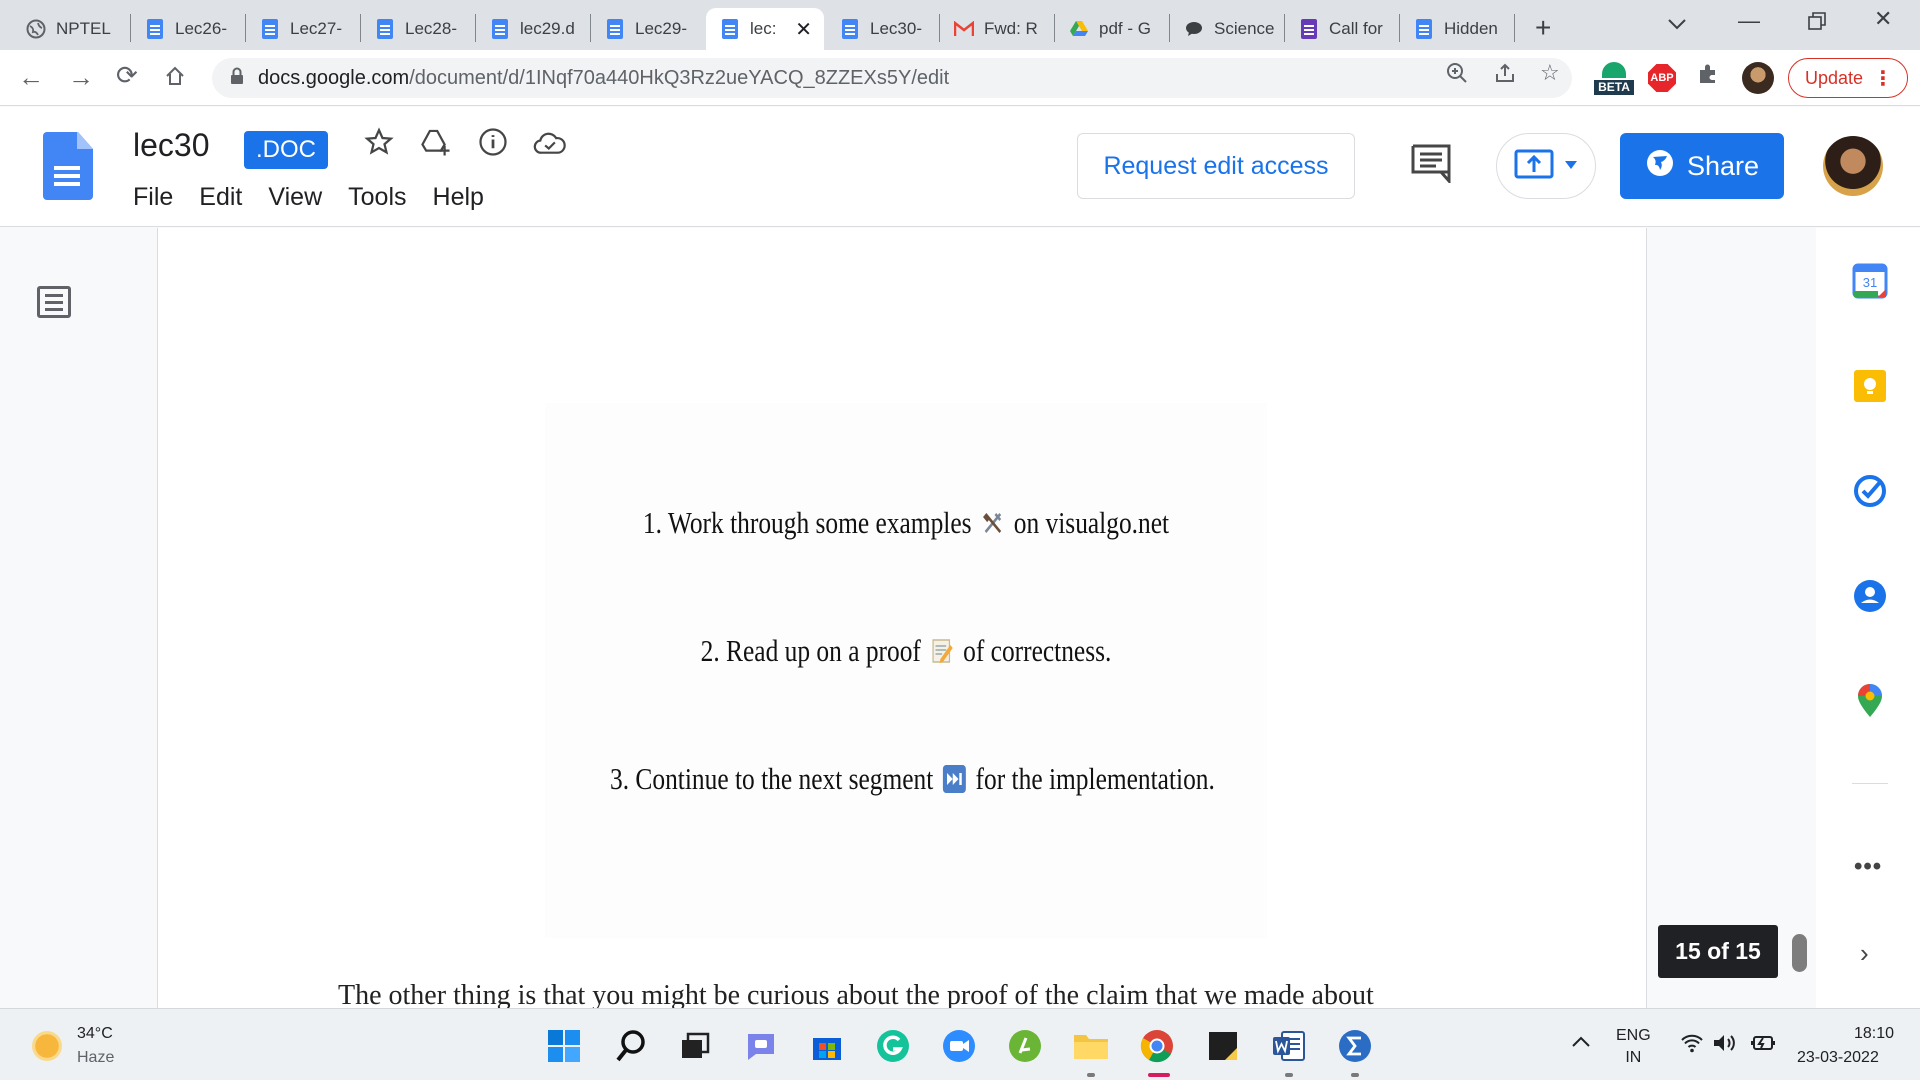  Describe the element at coordinates (959, 1046) in the screenshot. I see `zoom-app-icon` at that location.